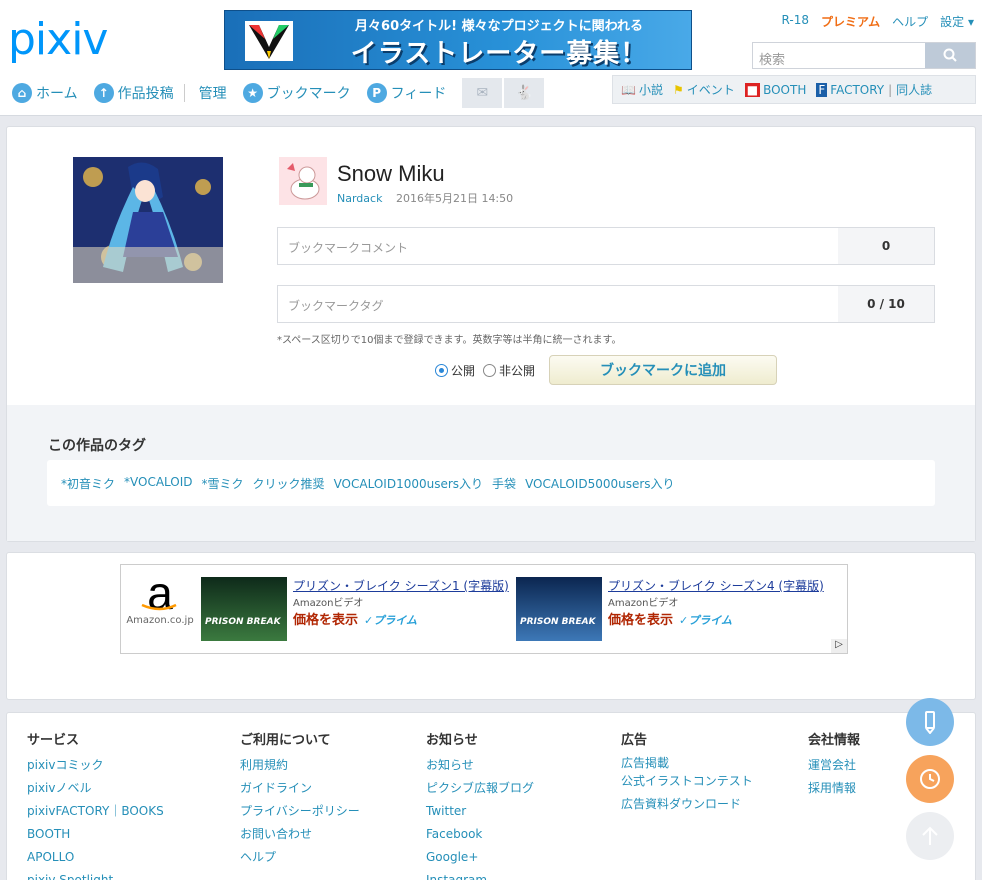 This screenshot has height=880, width=982. Describe the element at coordinates (839, 646) in the screenshot. I see `adchoices-icon: ▷` at that location.